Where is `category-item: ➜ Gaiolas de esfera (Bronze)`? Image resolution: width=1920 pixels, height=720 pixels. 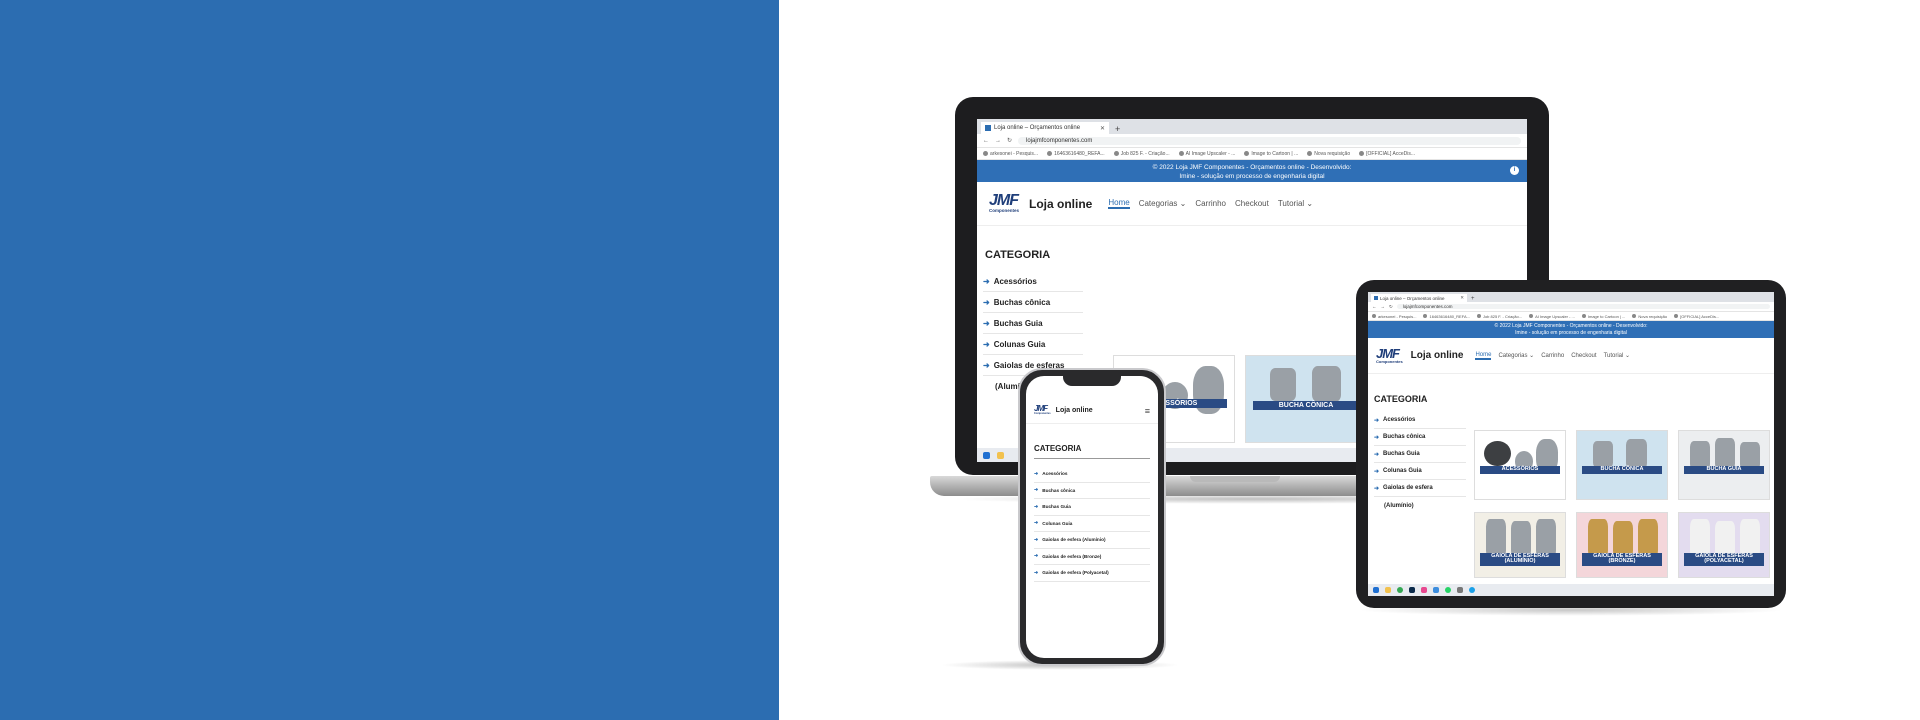 category-item: ➜ Gaiolas de esfera (Bronze) is located at coordinates (1092, 557).